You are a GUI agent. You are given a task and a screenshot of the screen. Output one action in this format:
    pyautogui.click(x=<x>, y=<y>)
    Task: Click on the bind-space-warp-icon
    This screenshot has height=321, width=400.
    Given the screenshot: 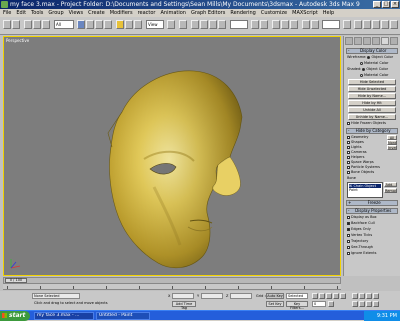 What is the action you would take?
    pyautogui.click(x=46, y=24)
    